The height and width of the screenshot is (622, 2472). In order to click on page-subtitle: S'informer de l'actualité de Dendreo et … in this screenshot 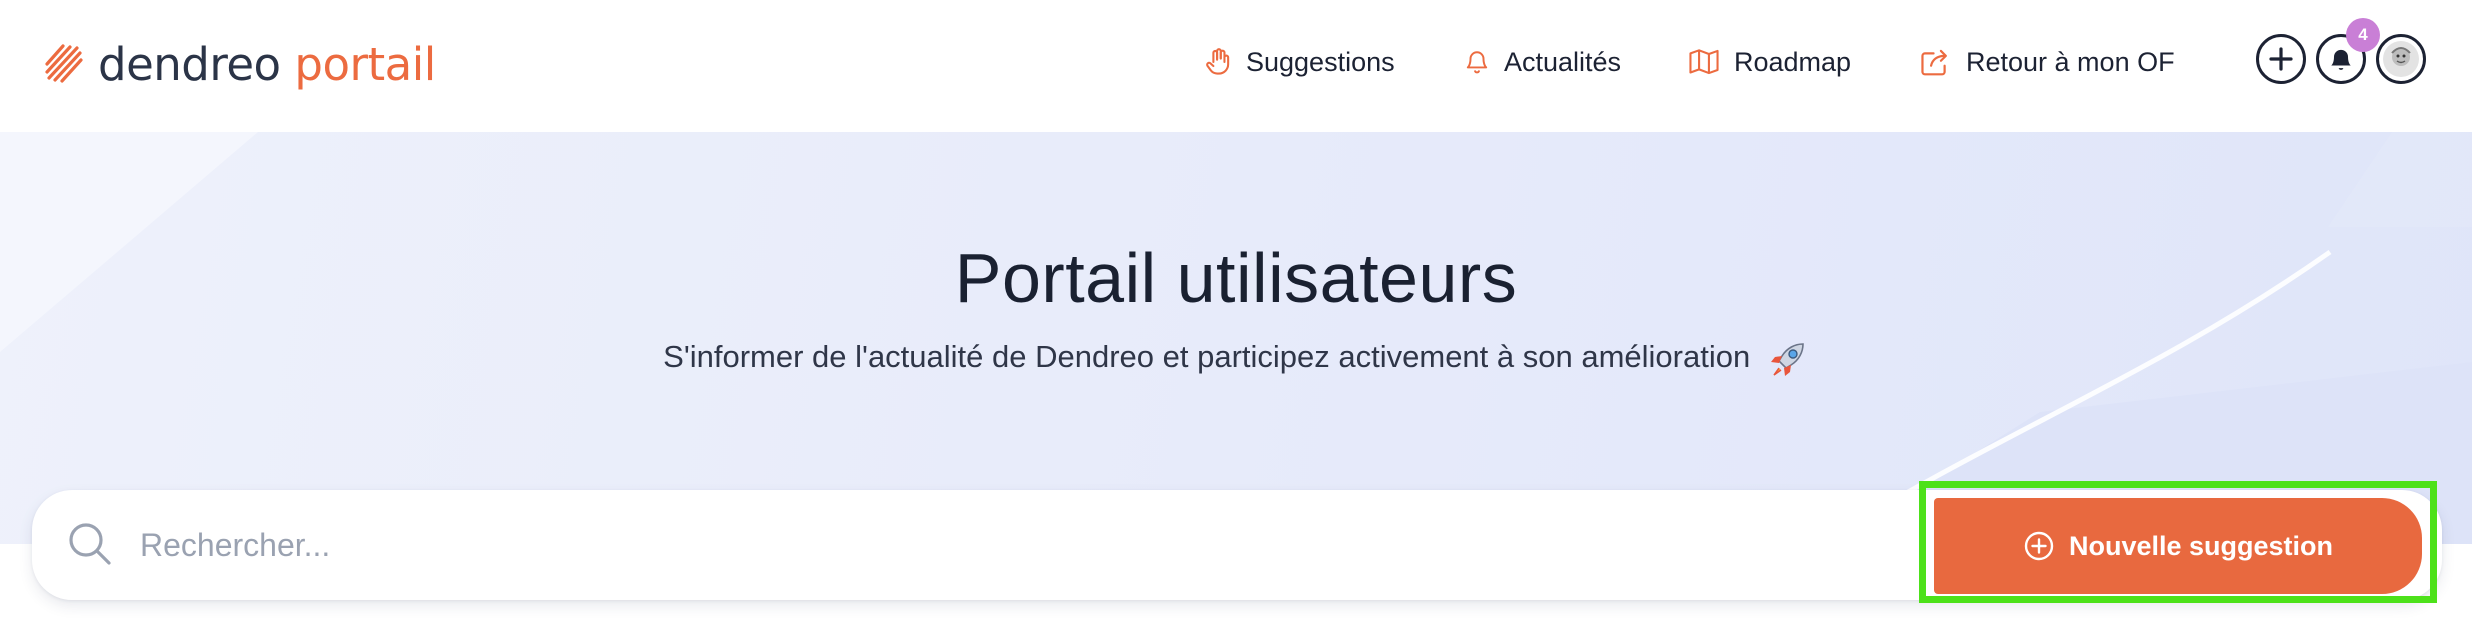, I will do `click(1236, 359)`.